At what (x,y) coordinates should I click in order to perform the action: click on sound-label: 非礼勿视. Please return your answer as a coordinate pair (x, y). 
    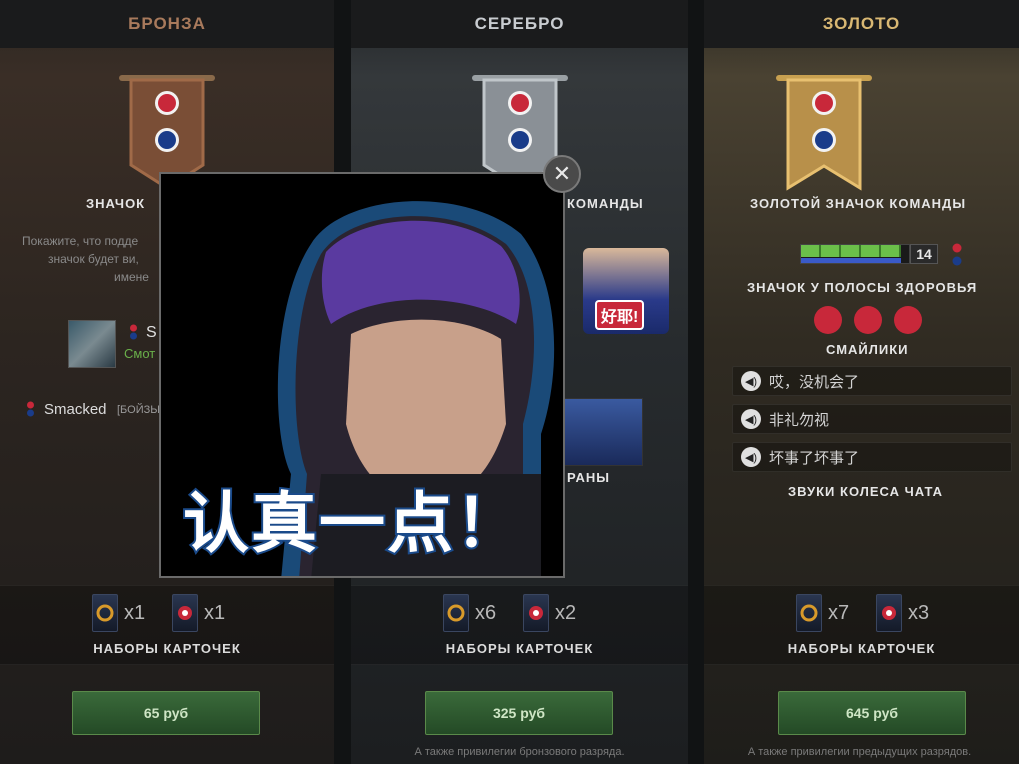
    Looking at the image, I should click on (799, 420).